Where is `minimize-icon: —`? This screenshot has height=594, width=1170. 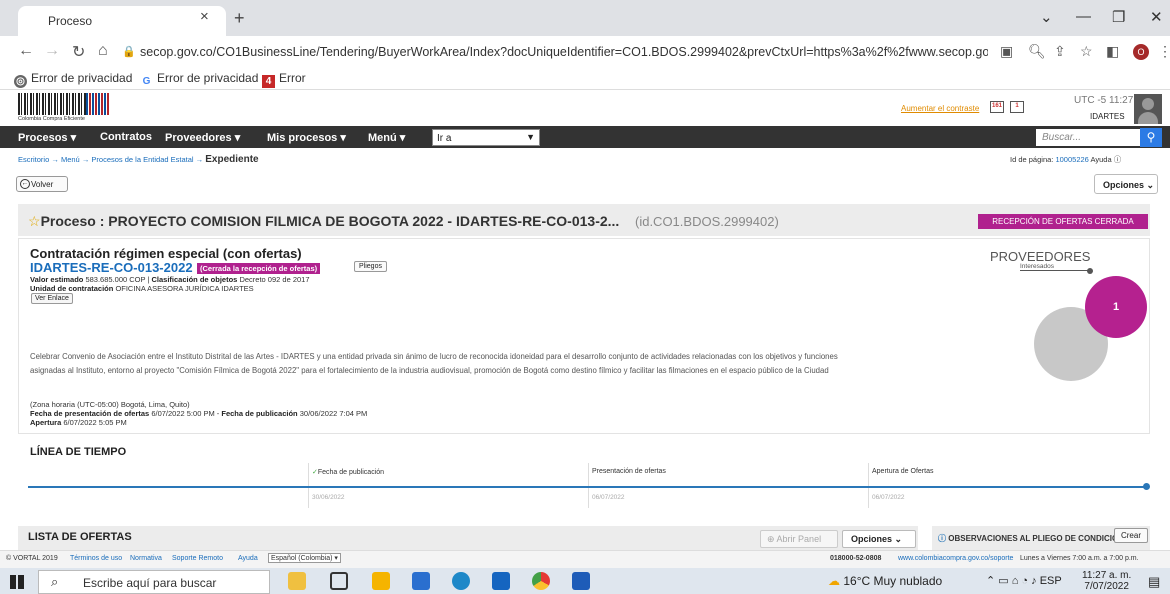
minimize-icon: — is located at coordinates (1083, 16).